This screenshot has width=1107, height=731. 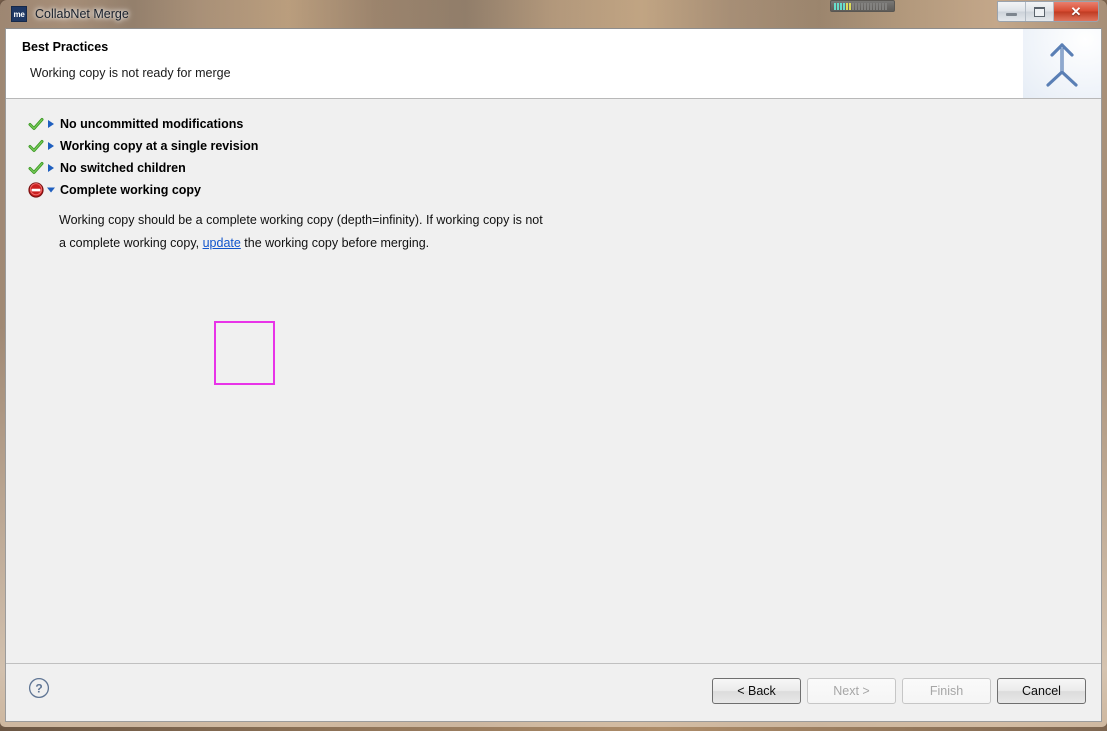 I want to click on cancel-button-label: Cancel, so click(x=1041, y=691).